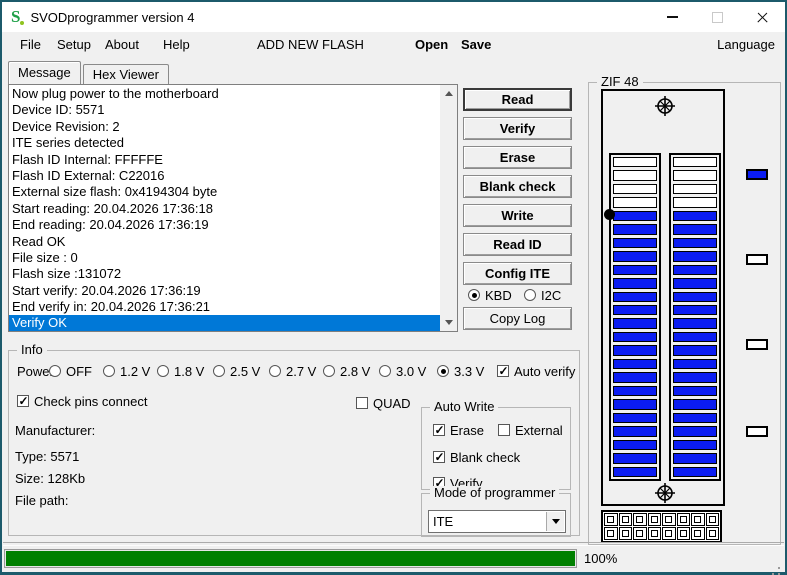 The height and width of the screenshot is (575, 787). I want to click on auto-verify-checkbox: Auto verify, so click(536, 371).